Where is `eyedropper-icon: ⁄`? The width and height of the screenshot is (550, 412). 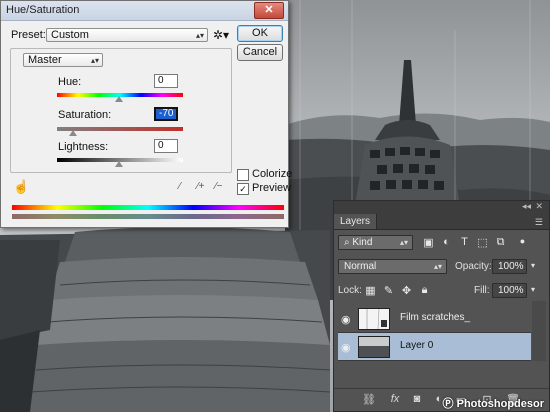
eyedropper-icon: ⁄ is located at coordinates (180, 186).